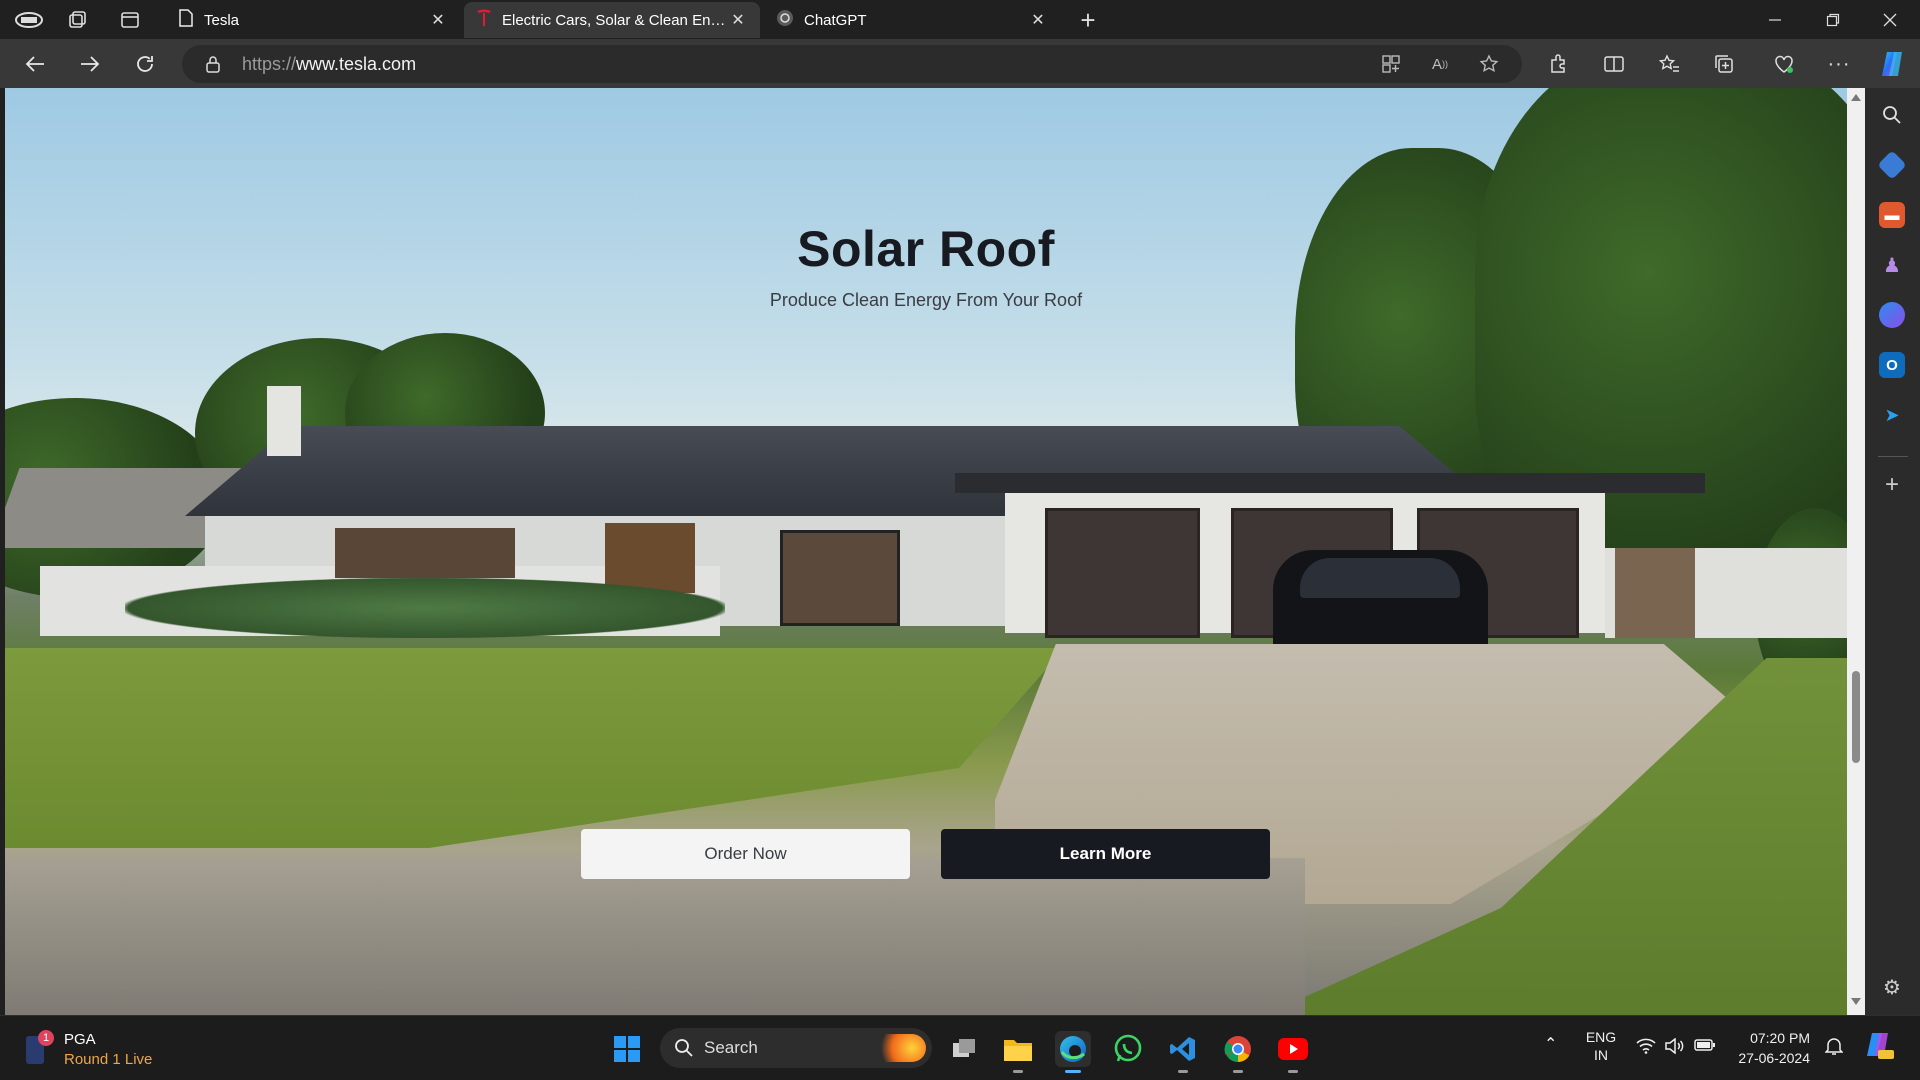 The height and width of the screenshot is (1080, 1920). What do you see at coordinates (145, 64) in the screenshot?
I see `refresh-icon` at bounding box center [145, 64].